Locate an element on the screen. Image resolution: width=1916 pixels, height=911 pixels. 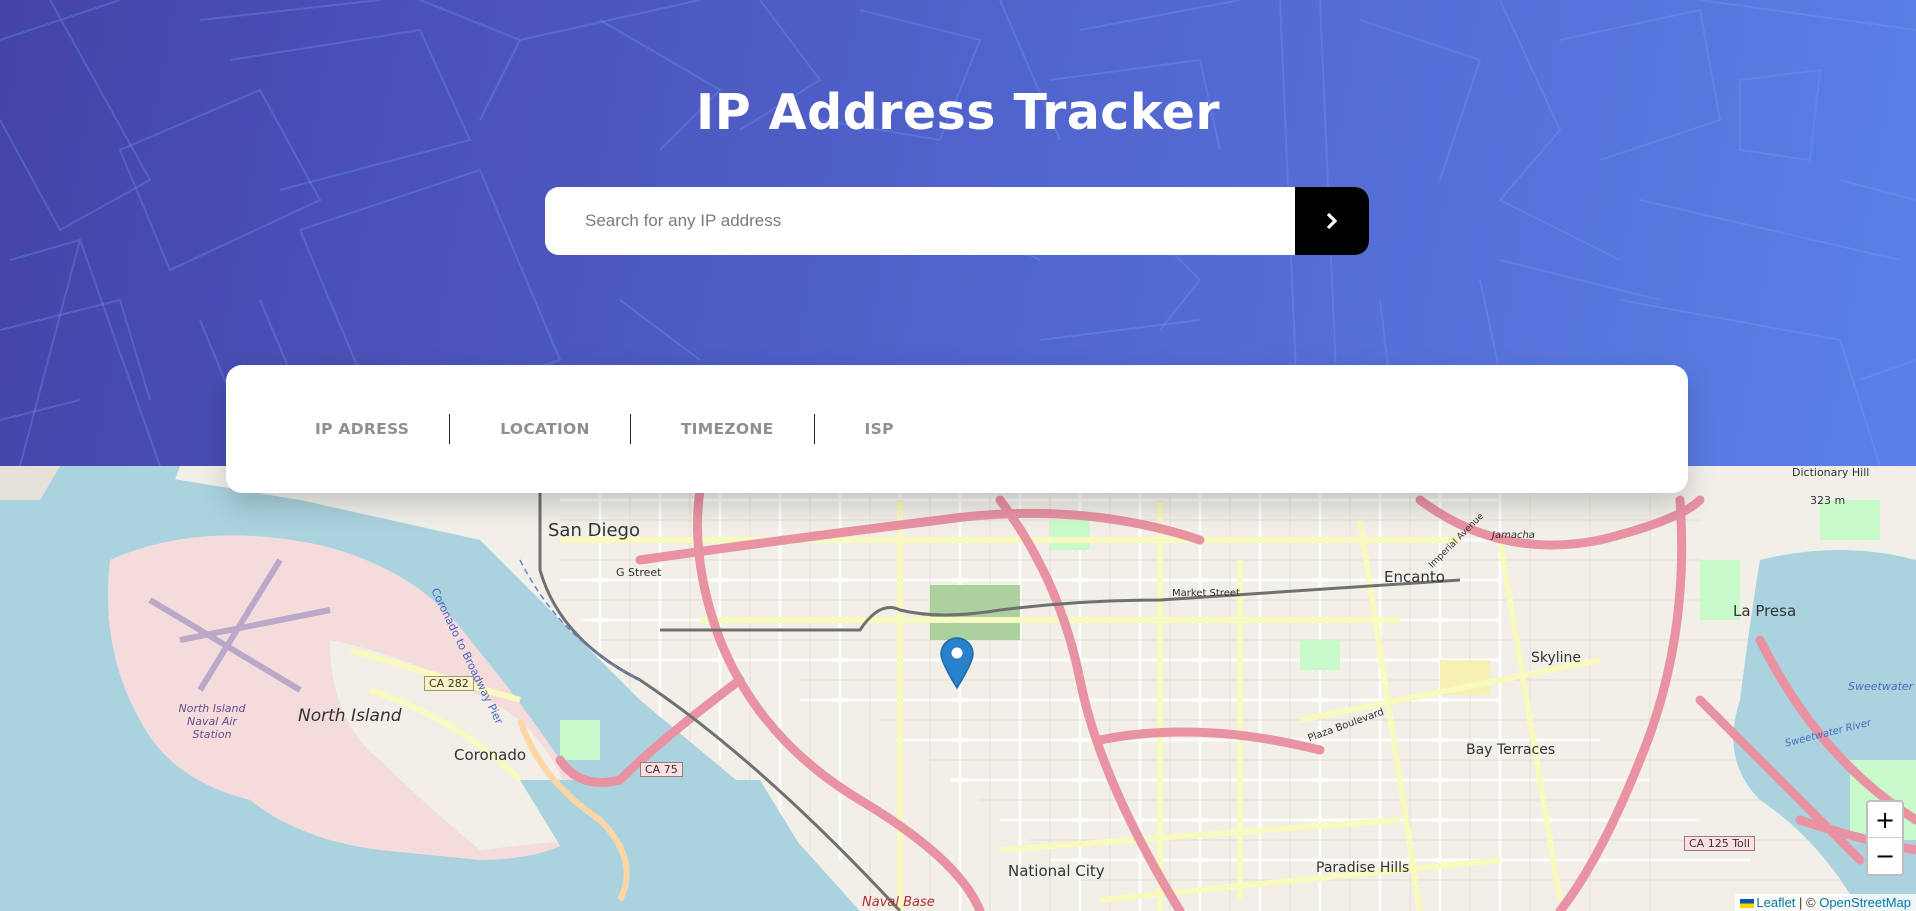
chevron-right-icon is located at coordinates (1332, 221).